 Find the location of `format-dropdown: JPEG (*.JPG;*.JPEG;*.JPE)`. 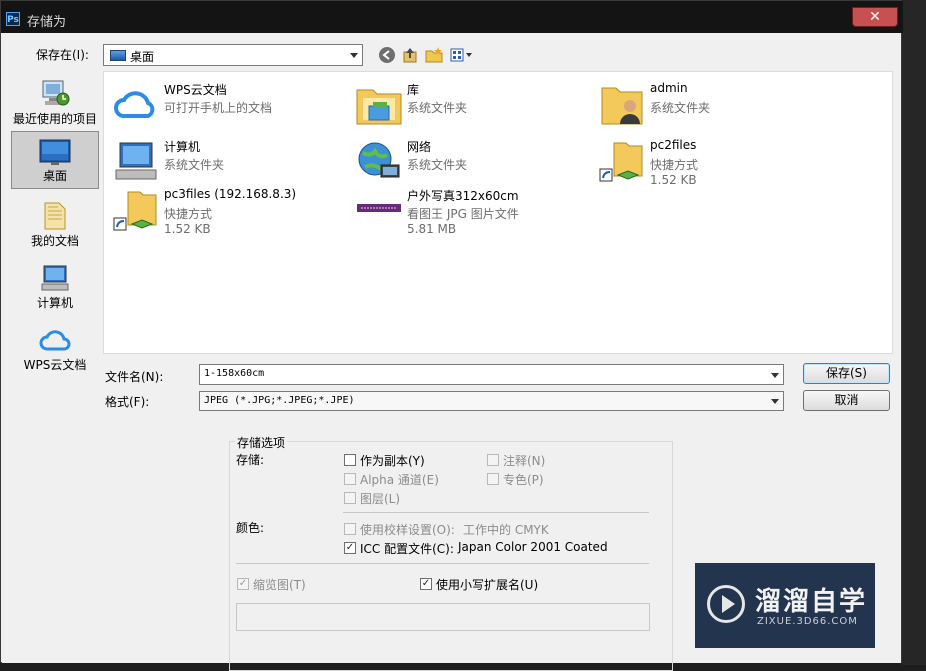

format-dropdown: JPEG (*.JPG;*.JPEG;*.JPE) is located at coordinates (491, 401).